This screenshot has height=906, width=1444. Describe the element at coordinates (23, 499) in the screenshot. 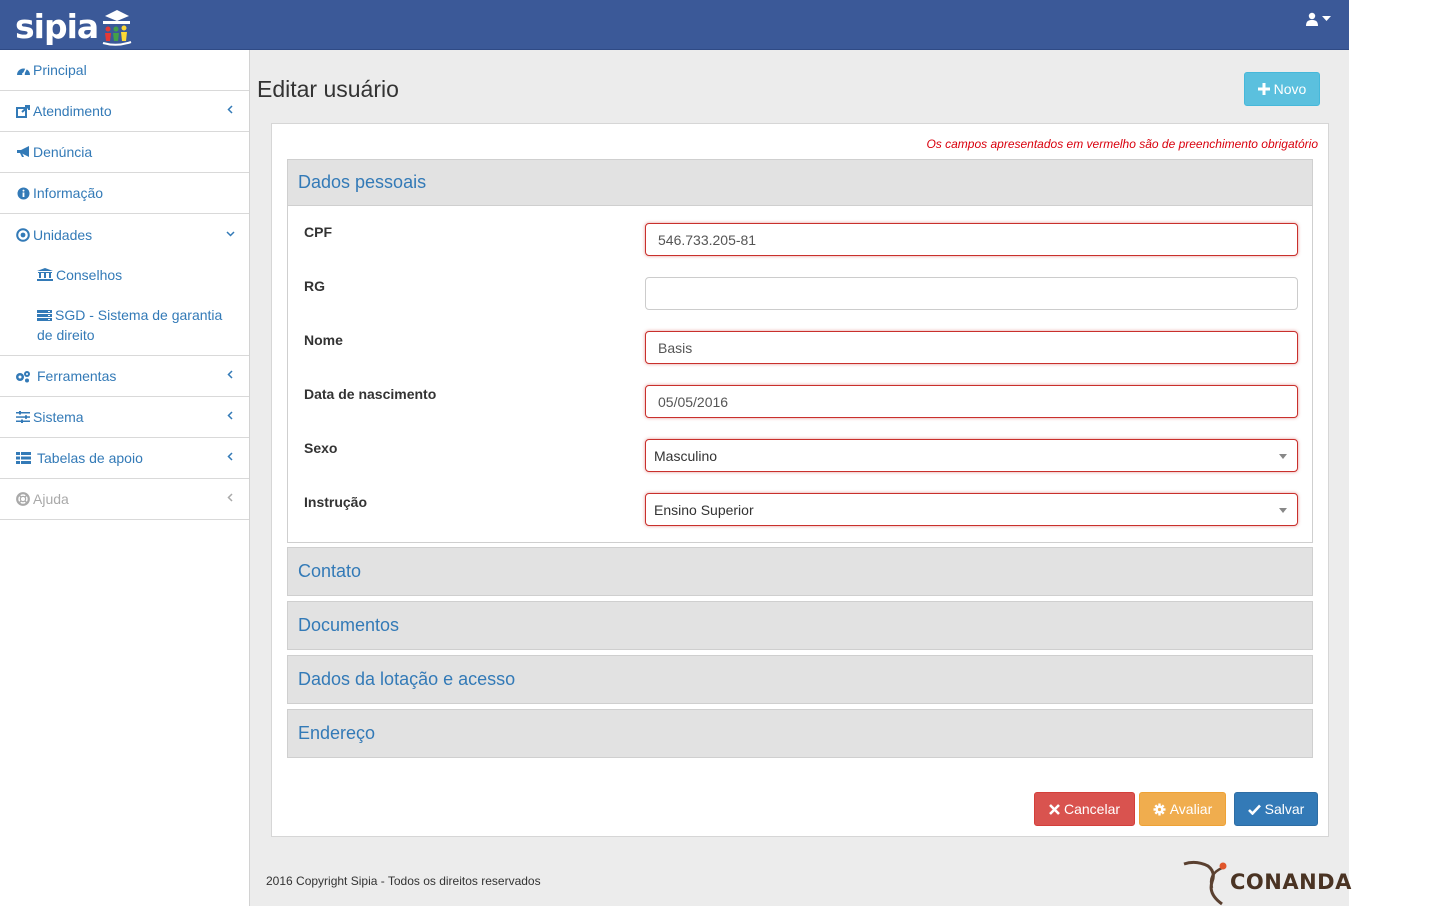

I see `life-ring-icon` at that location.